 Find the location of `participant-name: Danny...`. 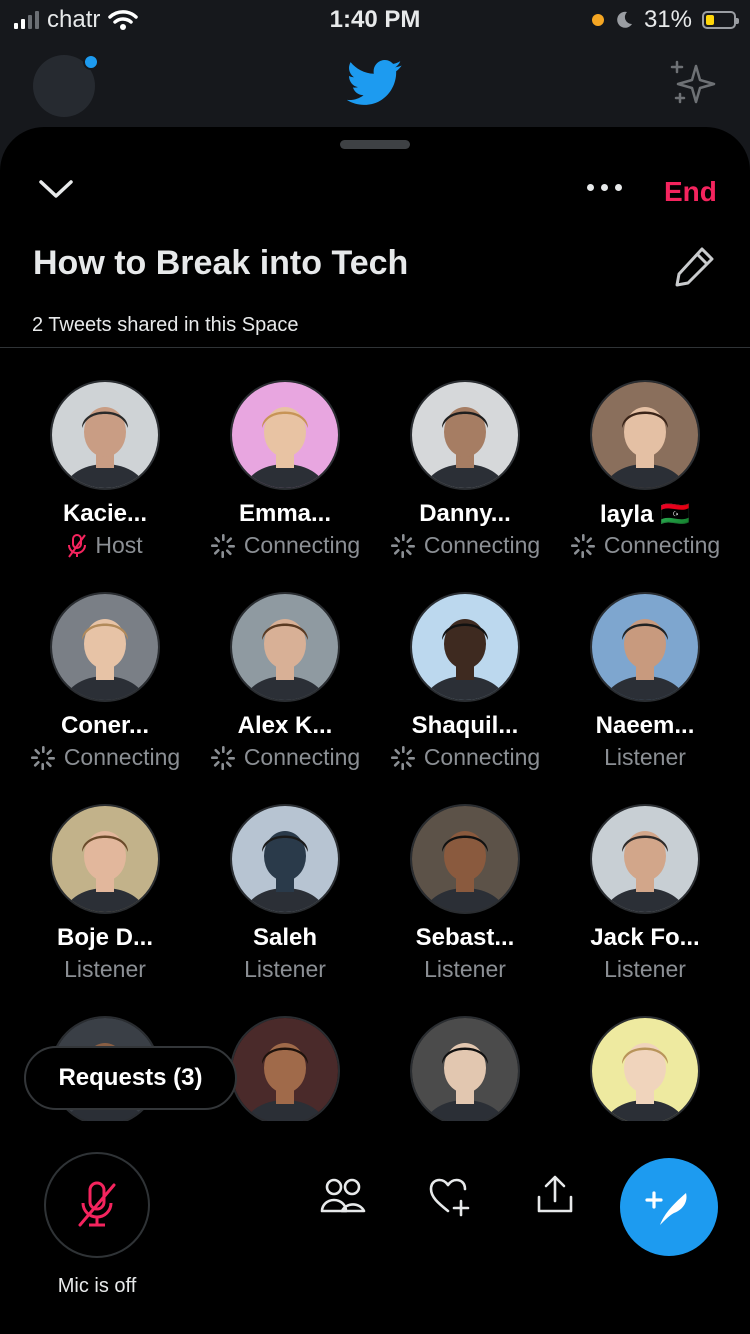

participant-name: Danny... is located at coordinates (465, 513).